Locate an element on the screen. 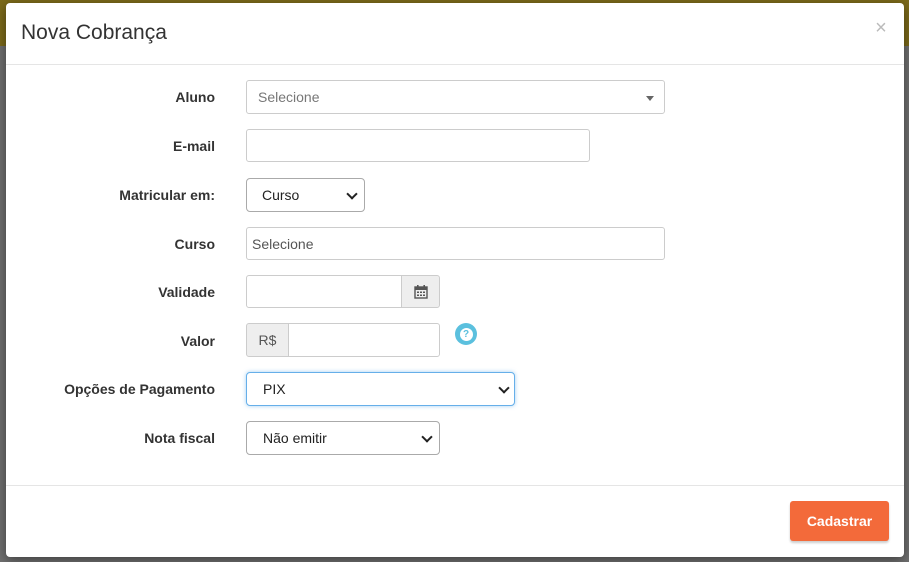 This screenshot has width=909, height=562. aluno-label: Aluno is located at coordinates (195, 97).